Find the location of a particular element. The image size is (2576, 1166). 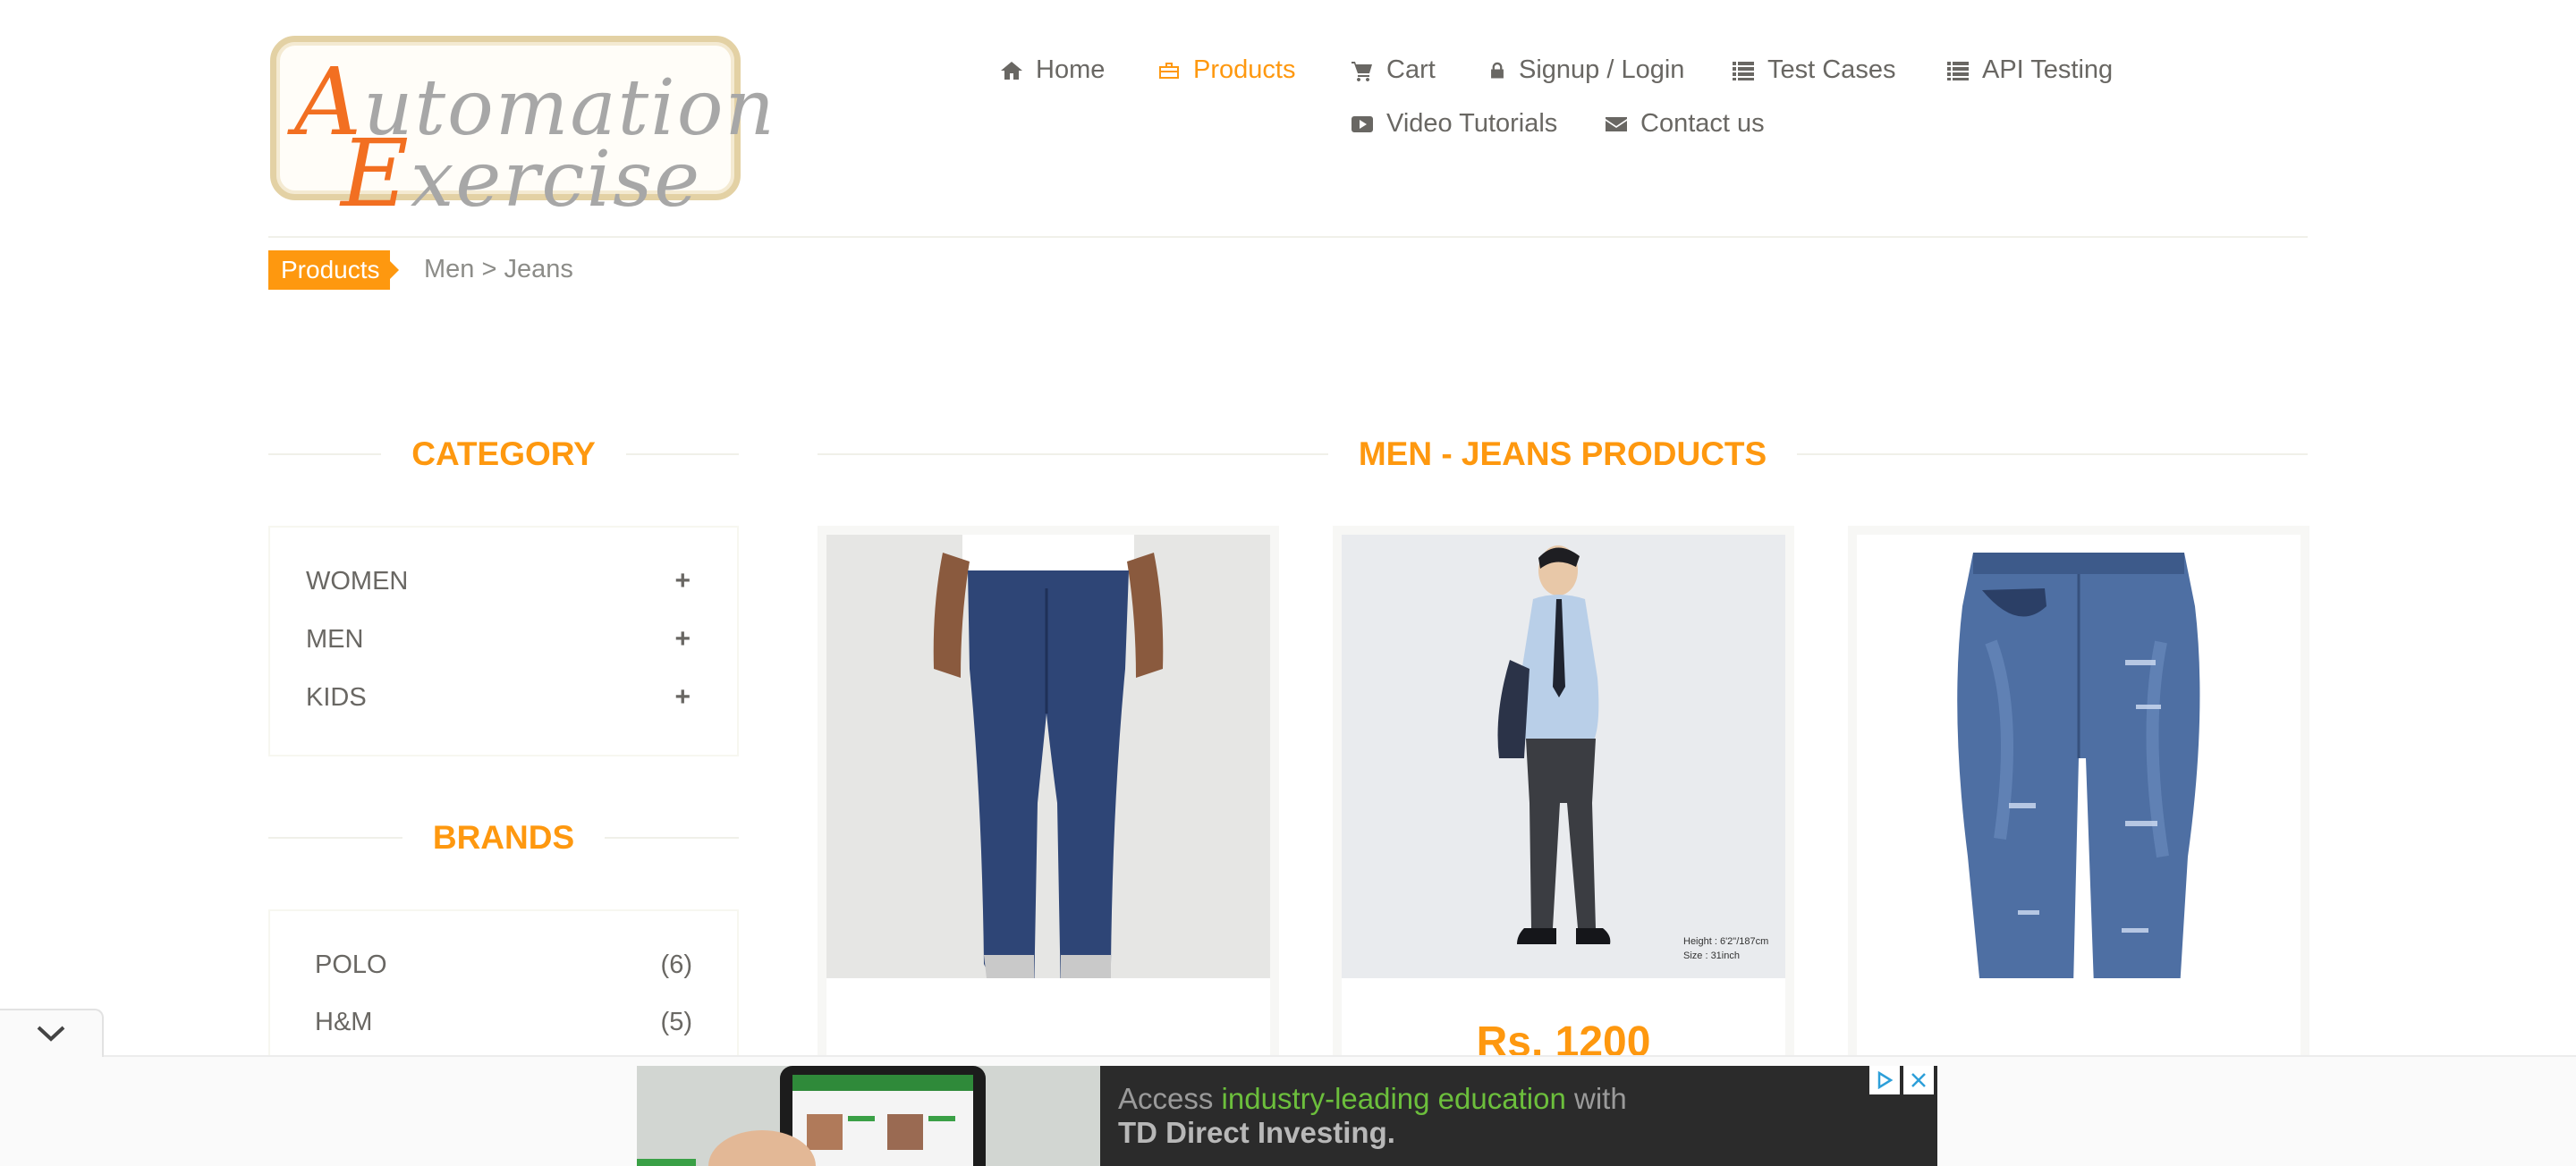

brands-title: Brands is located at coordinates (503, 837).